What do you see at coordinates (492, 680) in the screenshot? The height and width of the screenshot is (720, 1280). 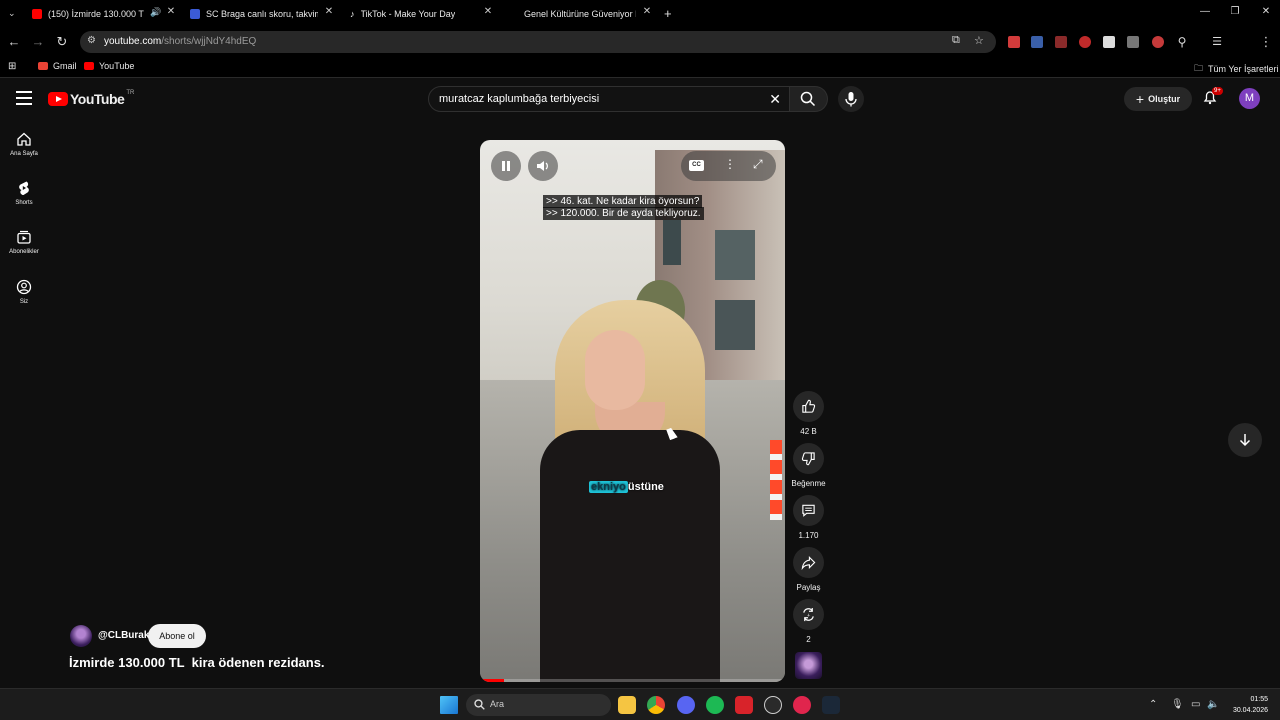 I see `progress-fill` at bounding box center [492, 680].